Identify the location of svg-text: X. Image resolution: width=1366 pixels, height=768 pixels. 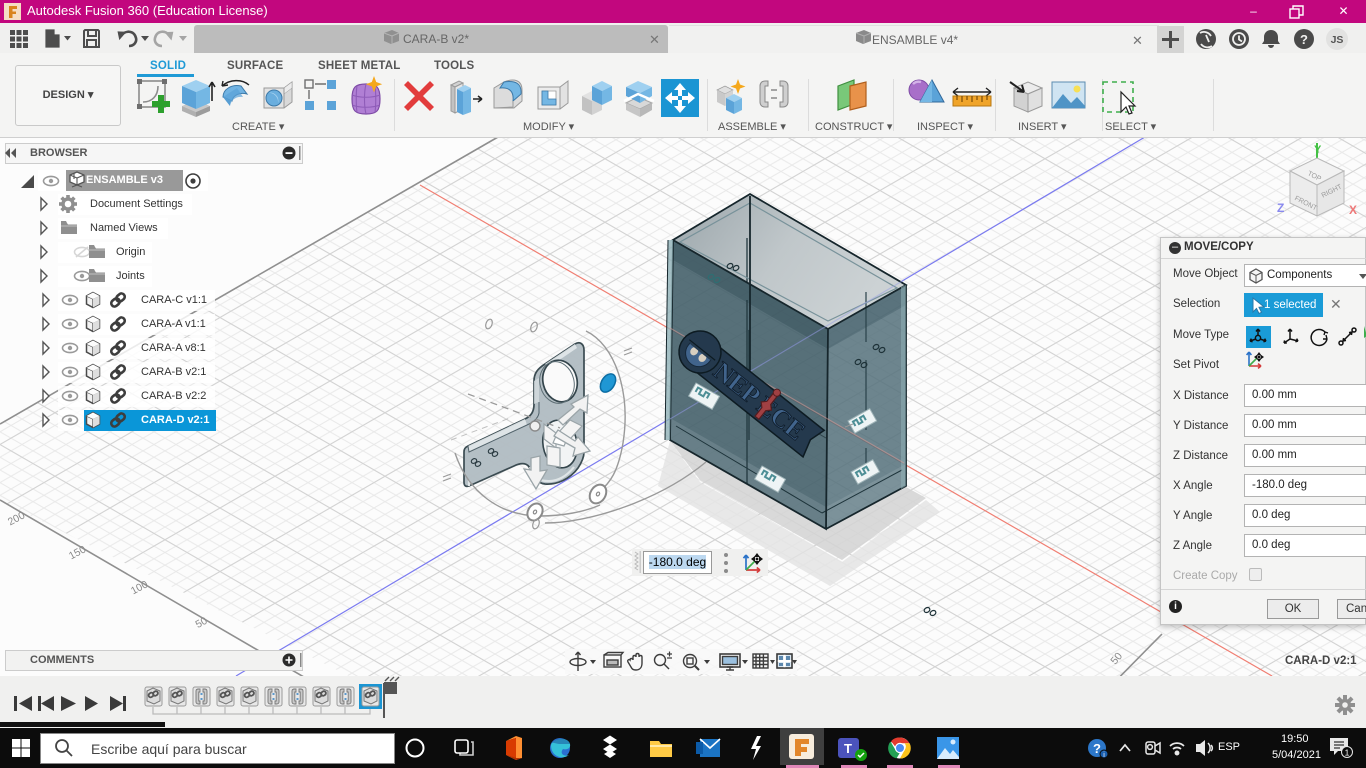
(1353, 210).